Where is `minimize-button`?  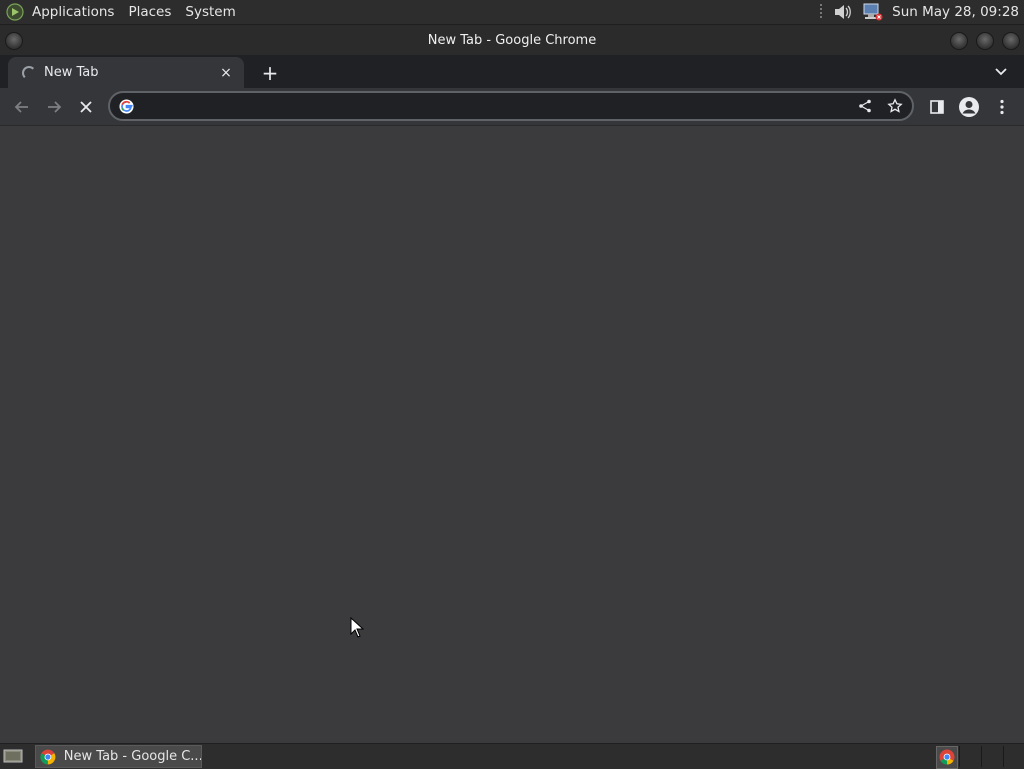
minimize-button is located at coordinates (959, 41).